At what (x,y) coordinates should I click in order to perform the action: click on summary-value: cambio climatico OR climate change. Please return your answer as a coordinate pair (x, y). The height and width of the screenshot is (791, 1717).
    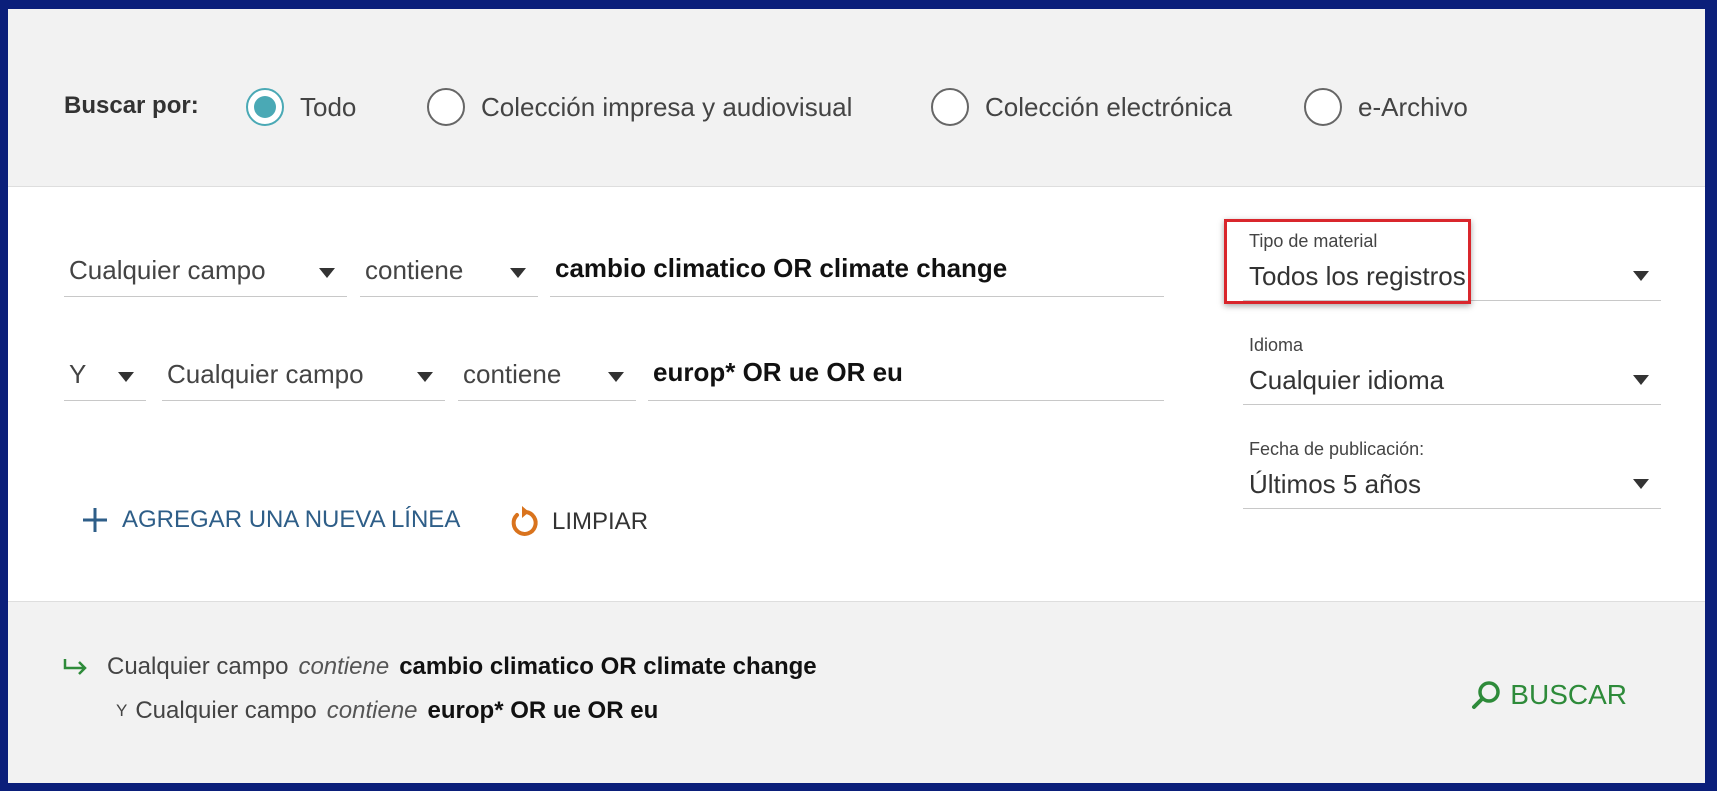
    Looking at the image, I should click on (608, 666).